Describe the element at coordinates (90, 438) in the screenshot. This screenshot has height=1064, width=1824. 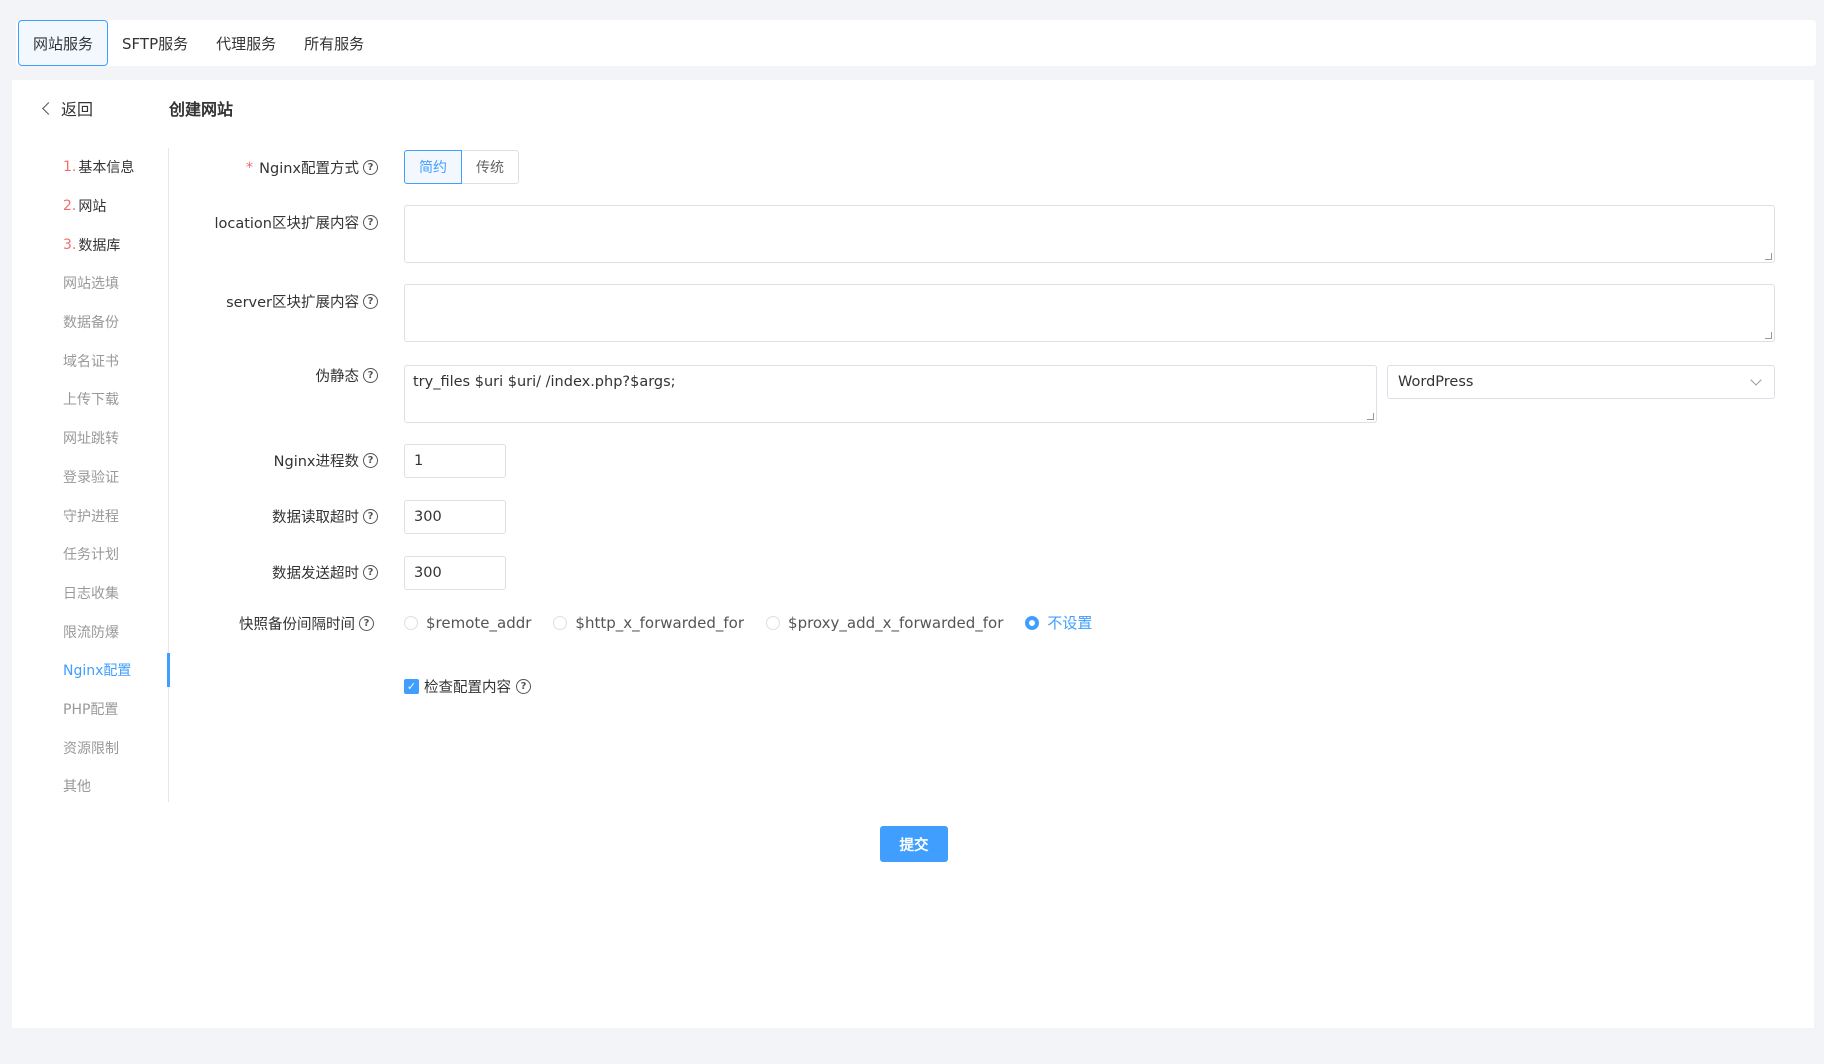
I see `step-url-redirect: 网址跳转` at that location.